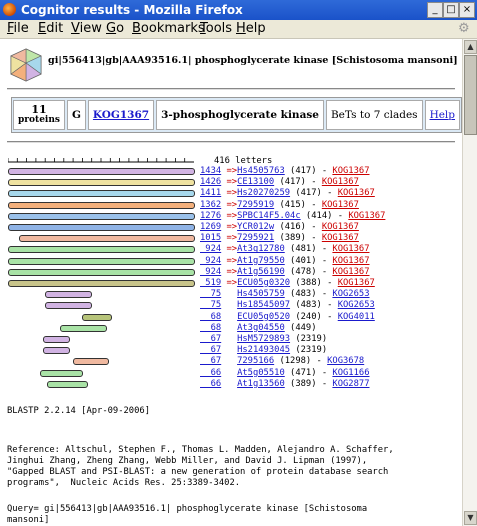 The height and width of the screenshot is (526, 477). What do you see at coordinates (210, 238) in the screenshot?
I see `hit-score-link: 1015` at bounding box center [210, 238].